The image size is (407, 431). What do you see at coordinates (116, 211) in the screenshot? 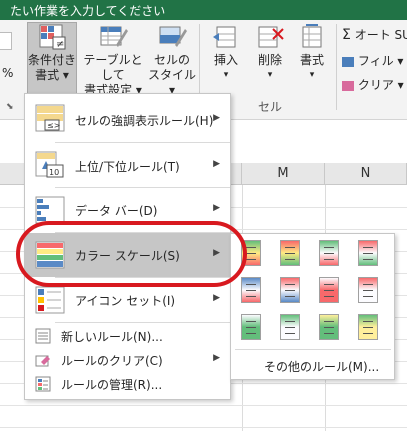
I see `menu-item-label: データ バー(D)` at bounding box center [116, 211].